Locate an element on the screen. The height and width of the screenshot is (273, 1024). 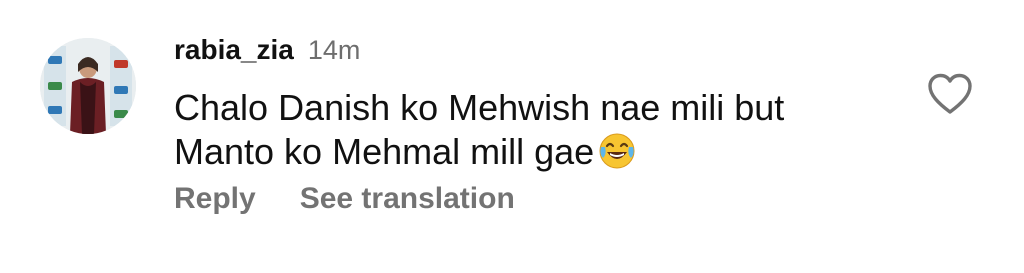
comment-actions: Reply See translation is located at coordinates (344, 199).